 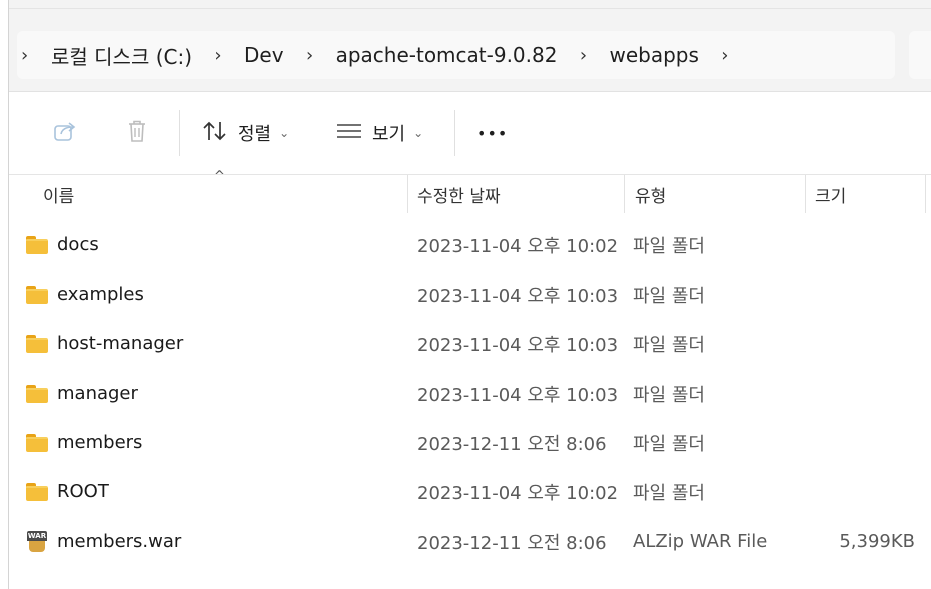 I want to click on delete-button, so click(x=137, y=133).